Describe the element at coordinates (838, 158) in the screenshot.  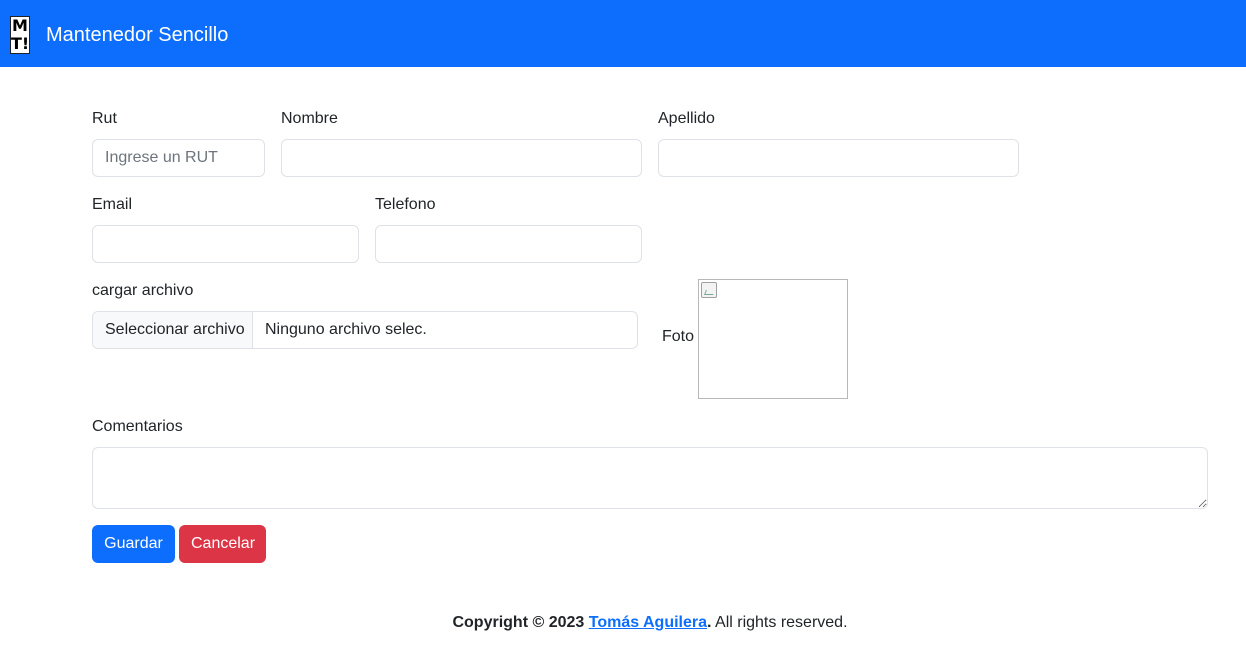
I see `apellido-input` at that location.